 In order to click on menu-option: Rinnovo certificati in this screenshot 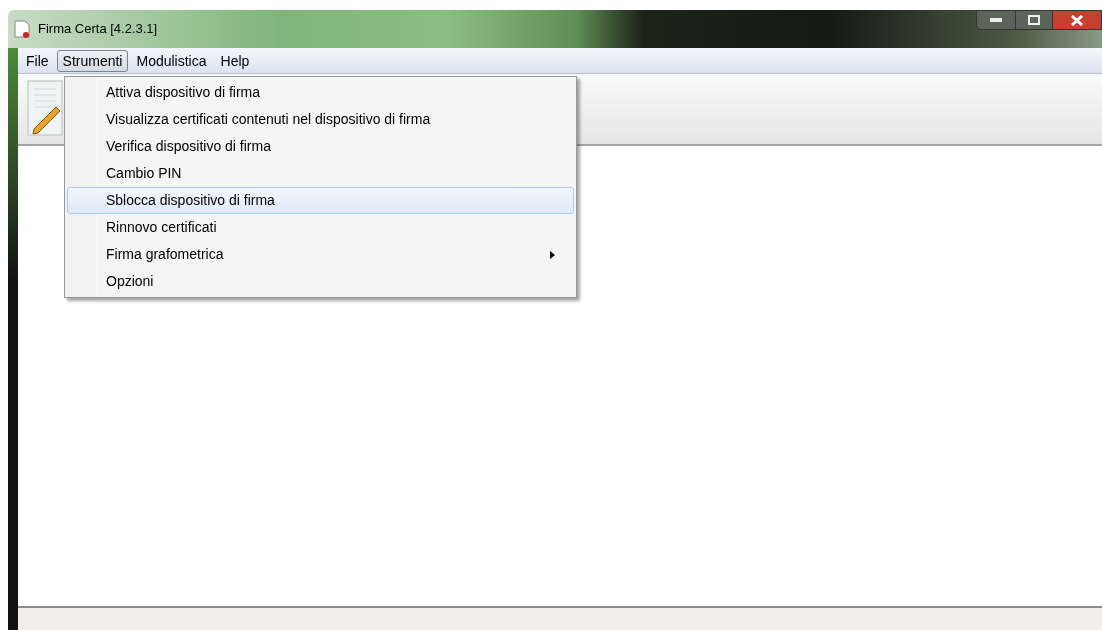, I will do `click(320, 227)`.